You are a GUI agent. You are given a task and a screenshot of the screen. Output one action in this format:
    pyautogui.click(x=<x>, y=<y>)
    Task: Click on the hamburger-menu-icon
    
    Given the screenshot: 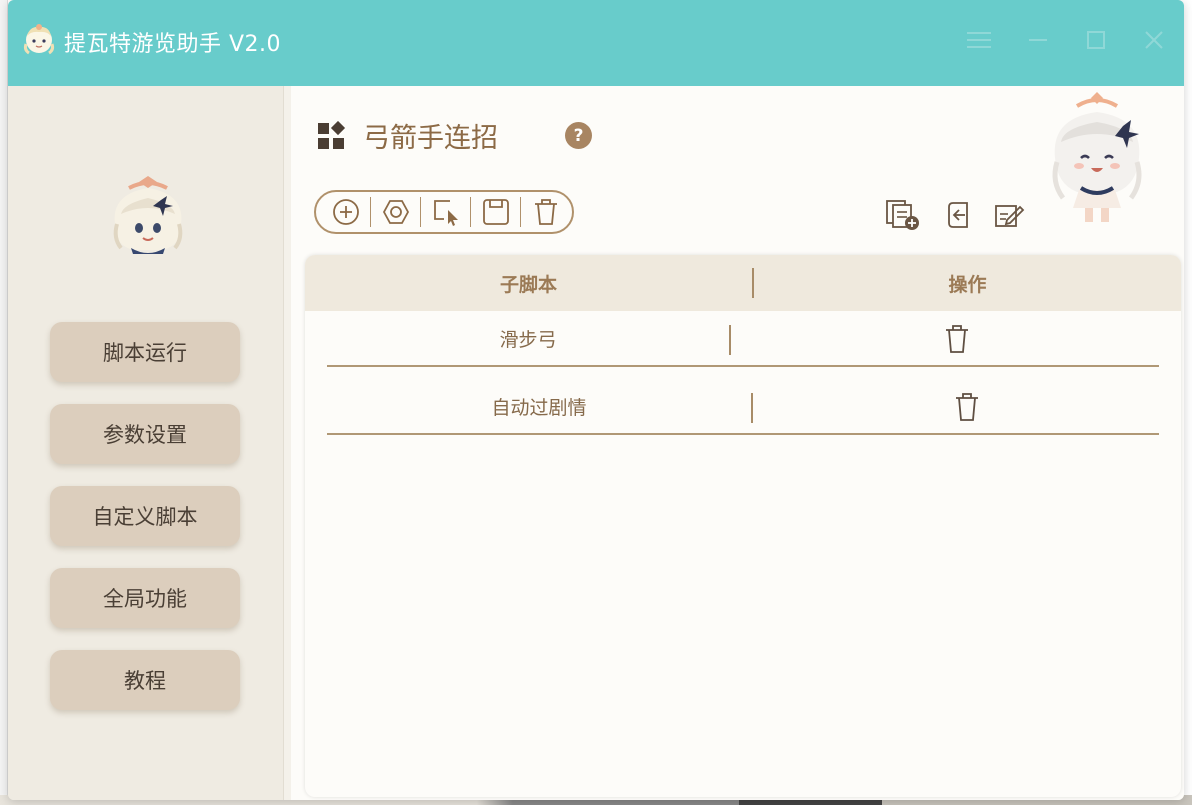 What is the action you would take?
    pyautogui.click(x=979, y=40)
    